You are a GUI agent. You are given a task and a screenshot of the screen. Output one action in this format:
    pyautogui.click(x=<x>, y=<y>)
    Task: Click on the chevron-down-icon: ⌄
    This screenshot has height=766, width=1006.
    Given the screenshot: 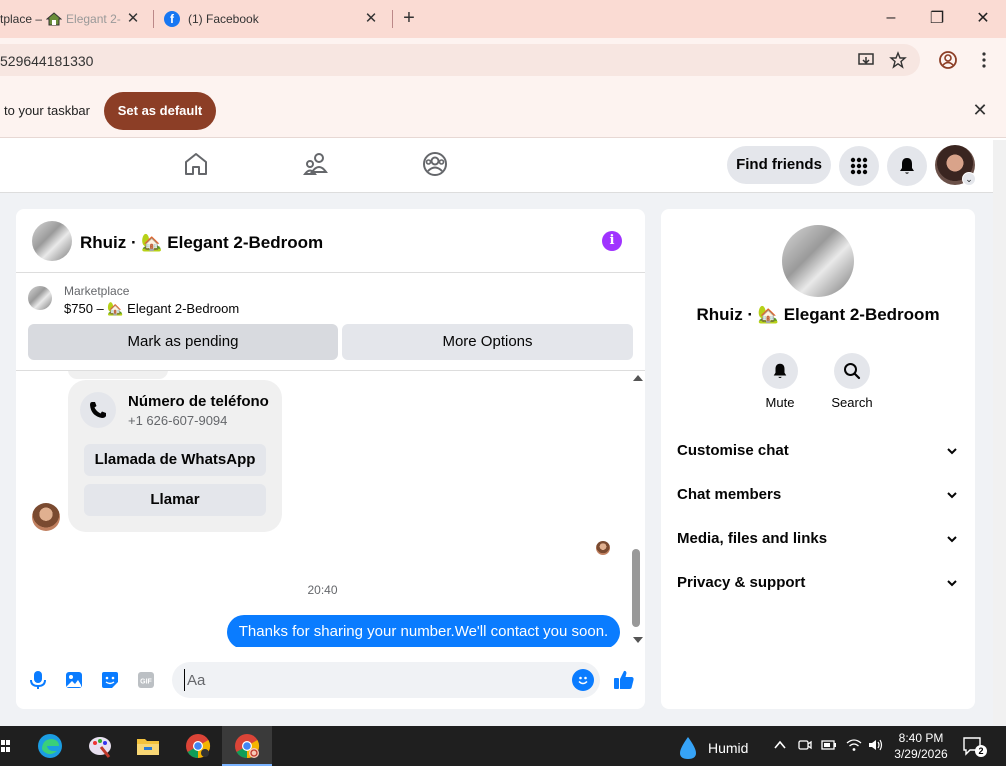 What is the action you would take?
    pyautogui.click(x=969, y=179)
    